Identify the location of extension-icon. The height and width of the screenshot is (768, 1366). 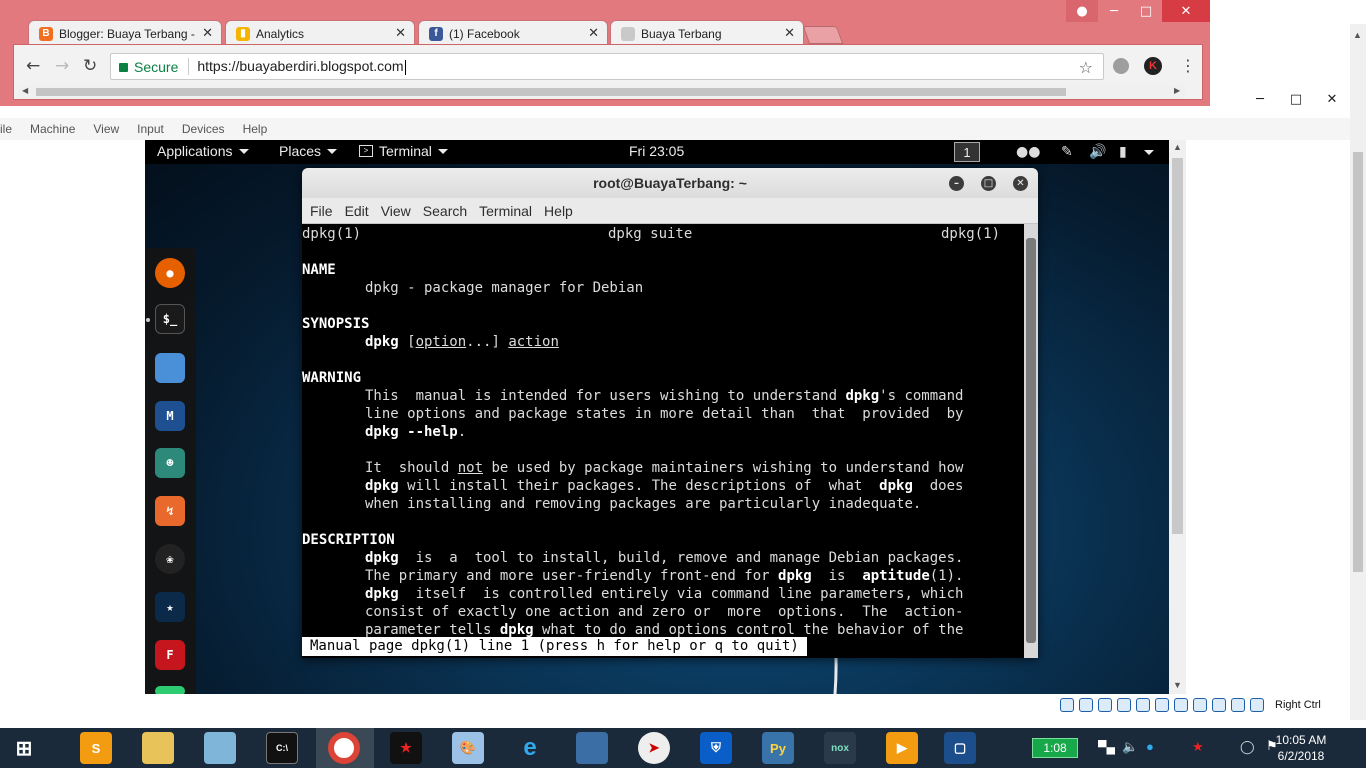
(1121, 66).